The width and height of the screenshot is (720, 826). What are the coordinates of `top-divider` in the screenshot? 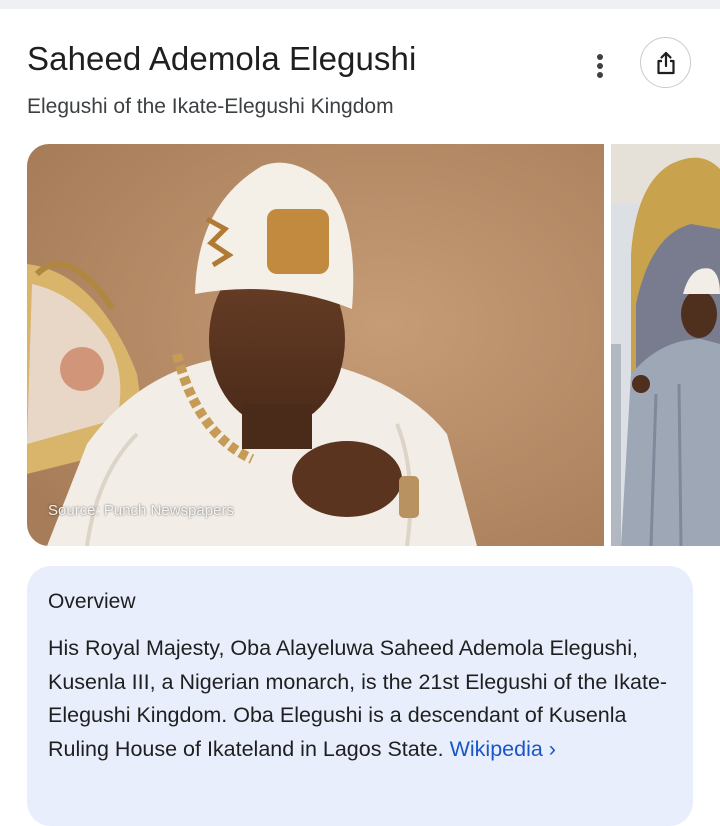 It's located at (360, 4).